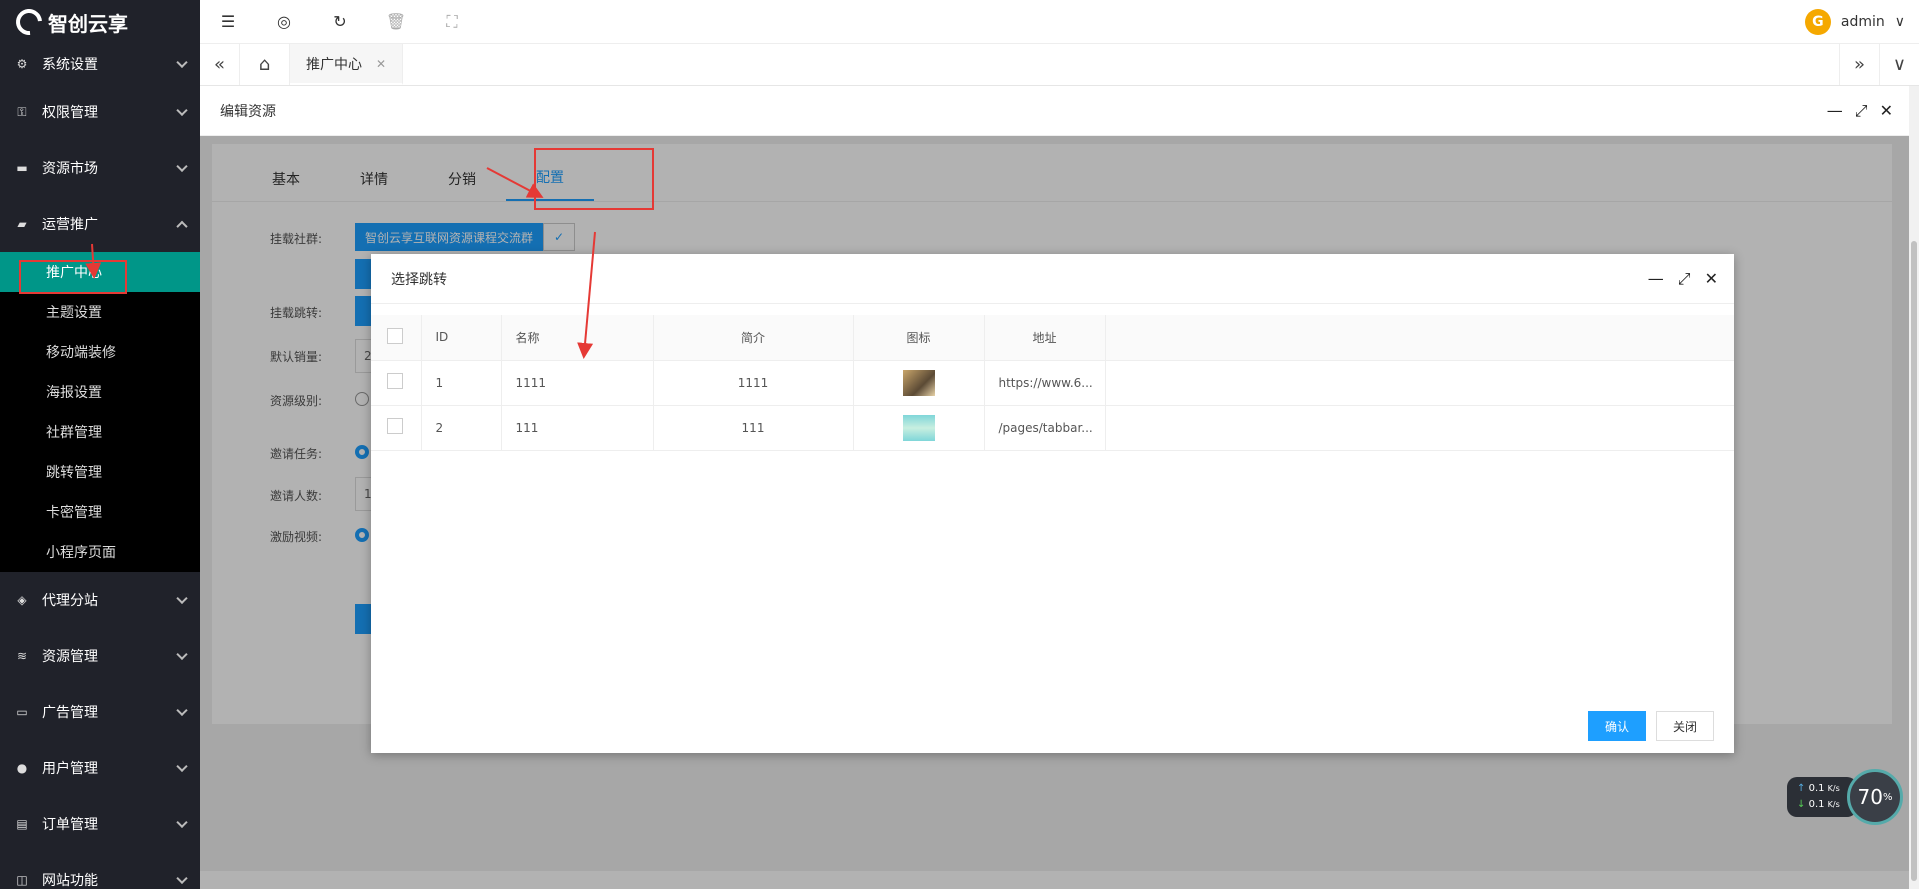  Describe the element at coordinates (70, 769) in the screenshot. I see `sidebar-item-label: 用户管理` at that location.